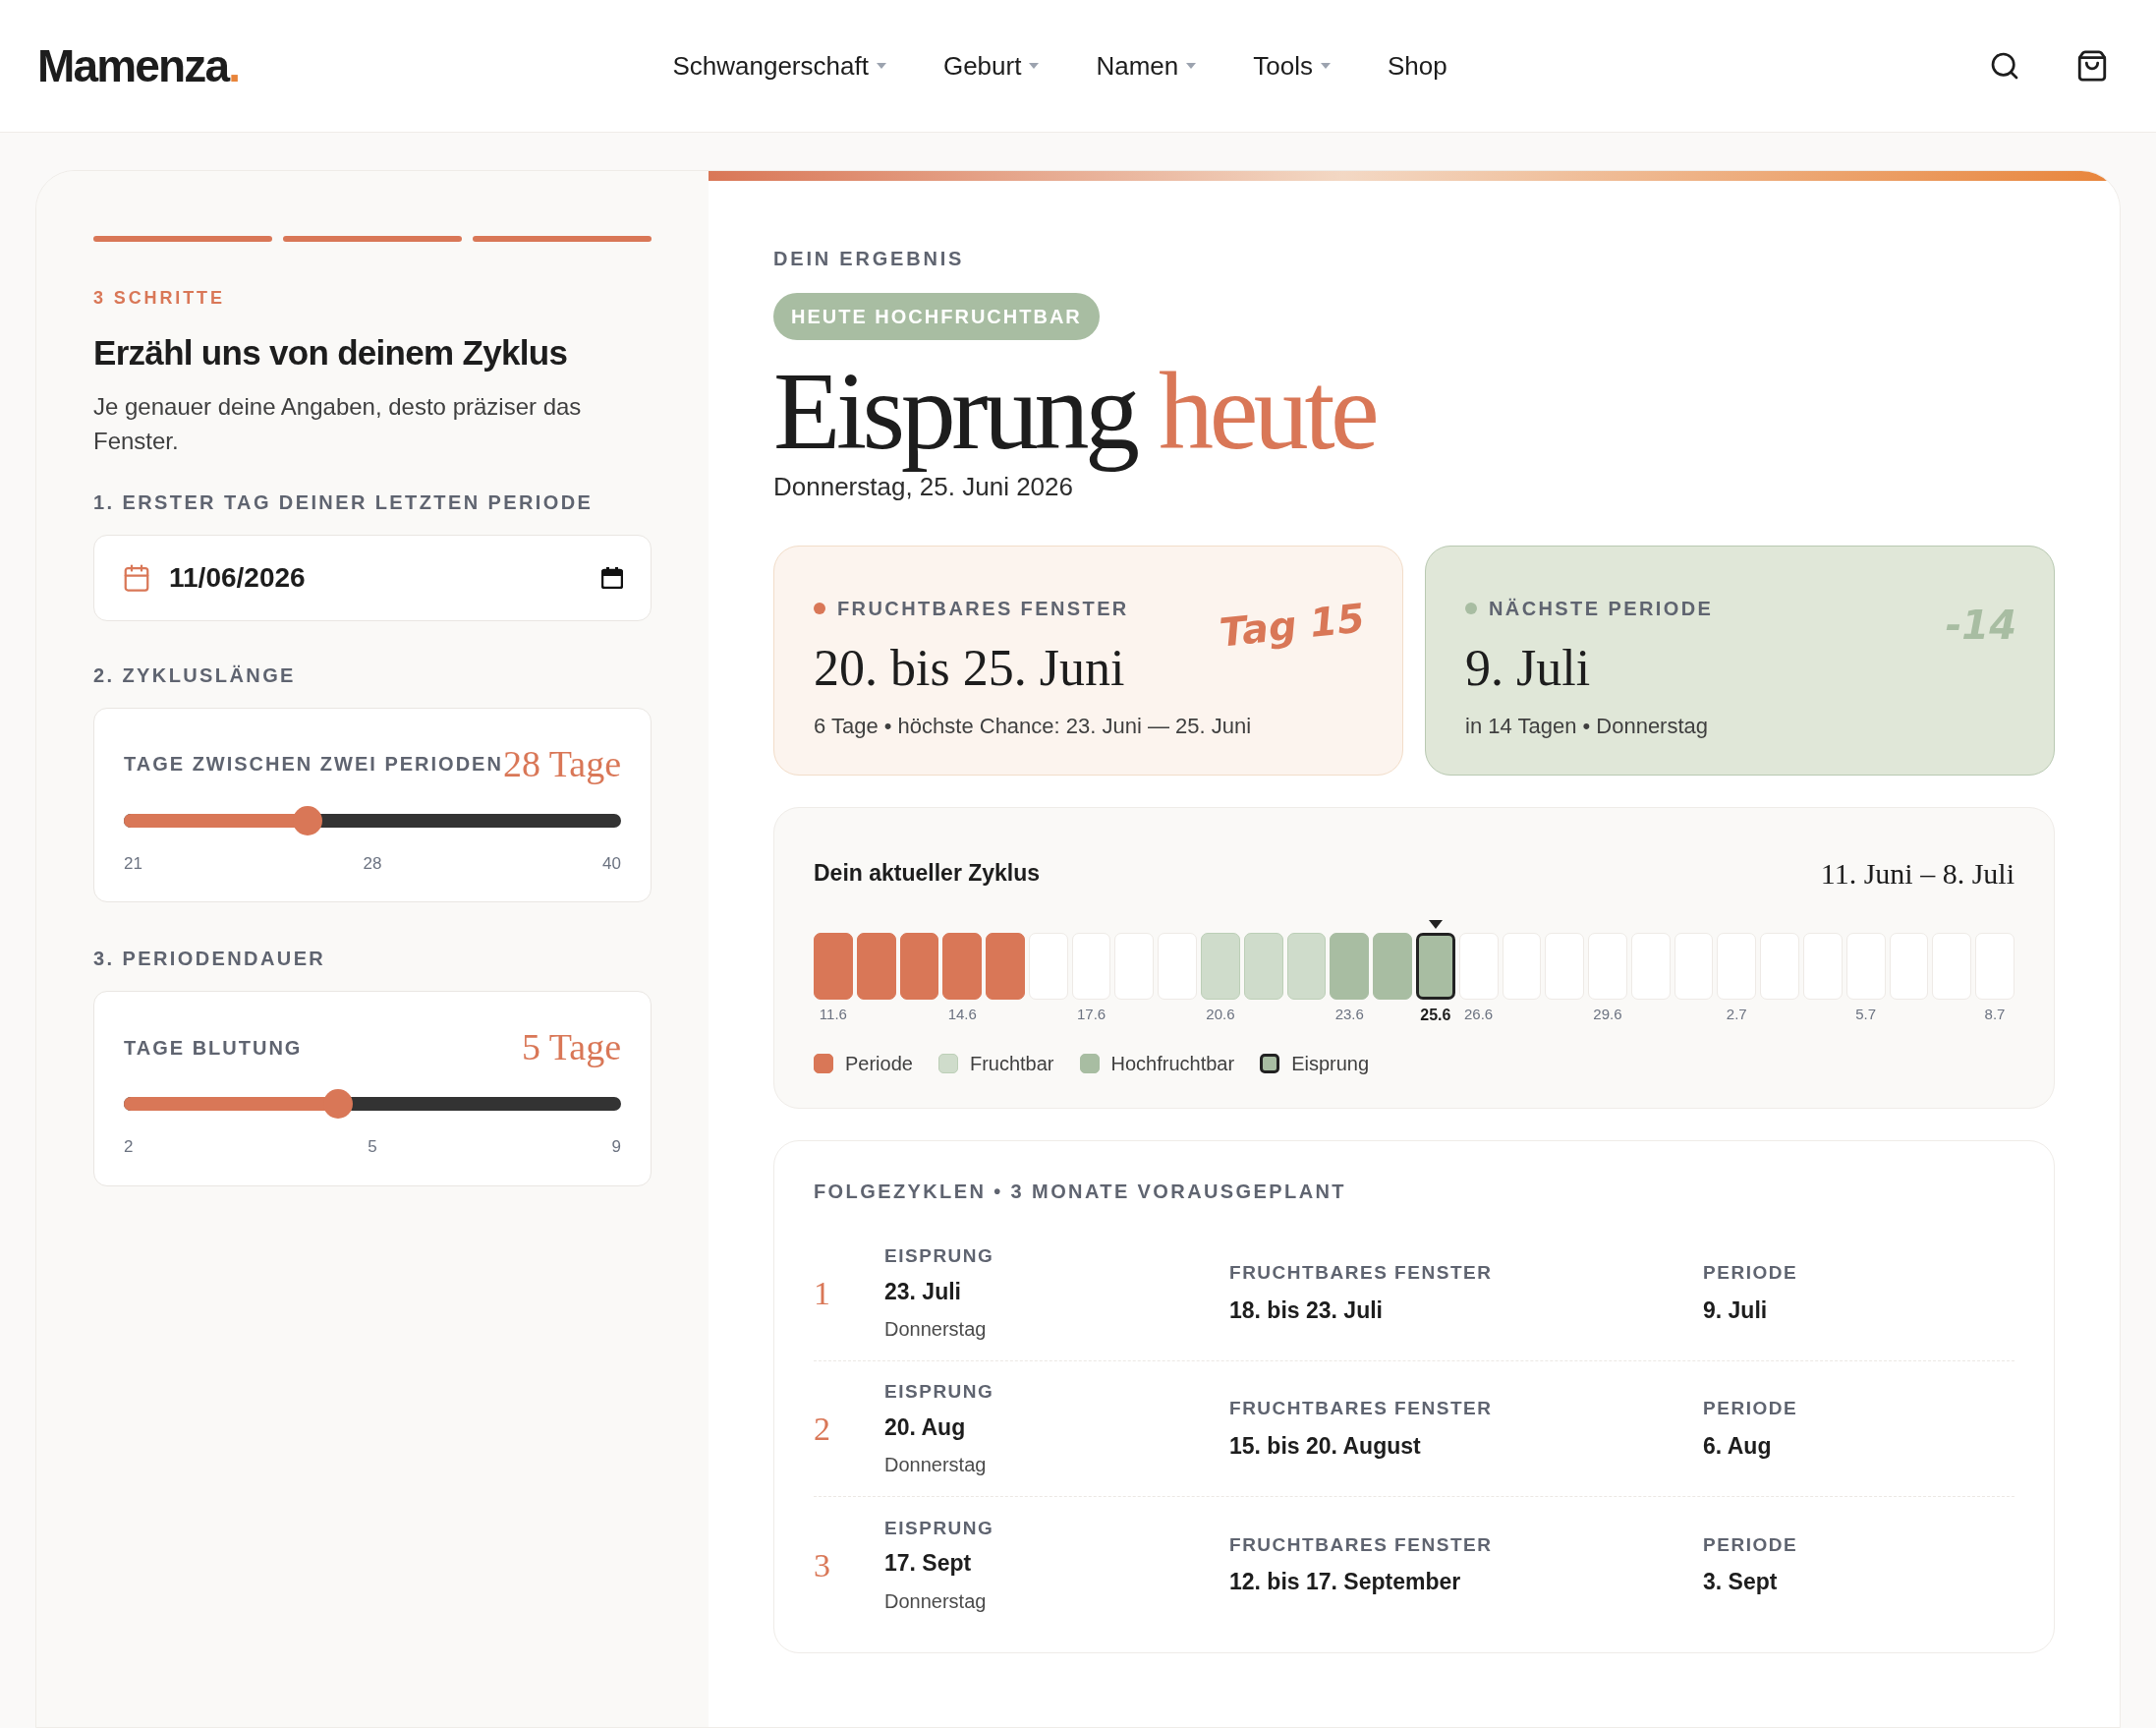 The height and width of the screenshot is (1728, 2156). I want to click on tick-label: 2, so click(129, 1147).